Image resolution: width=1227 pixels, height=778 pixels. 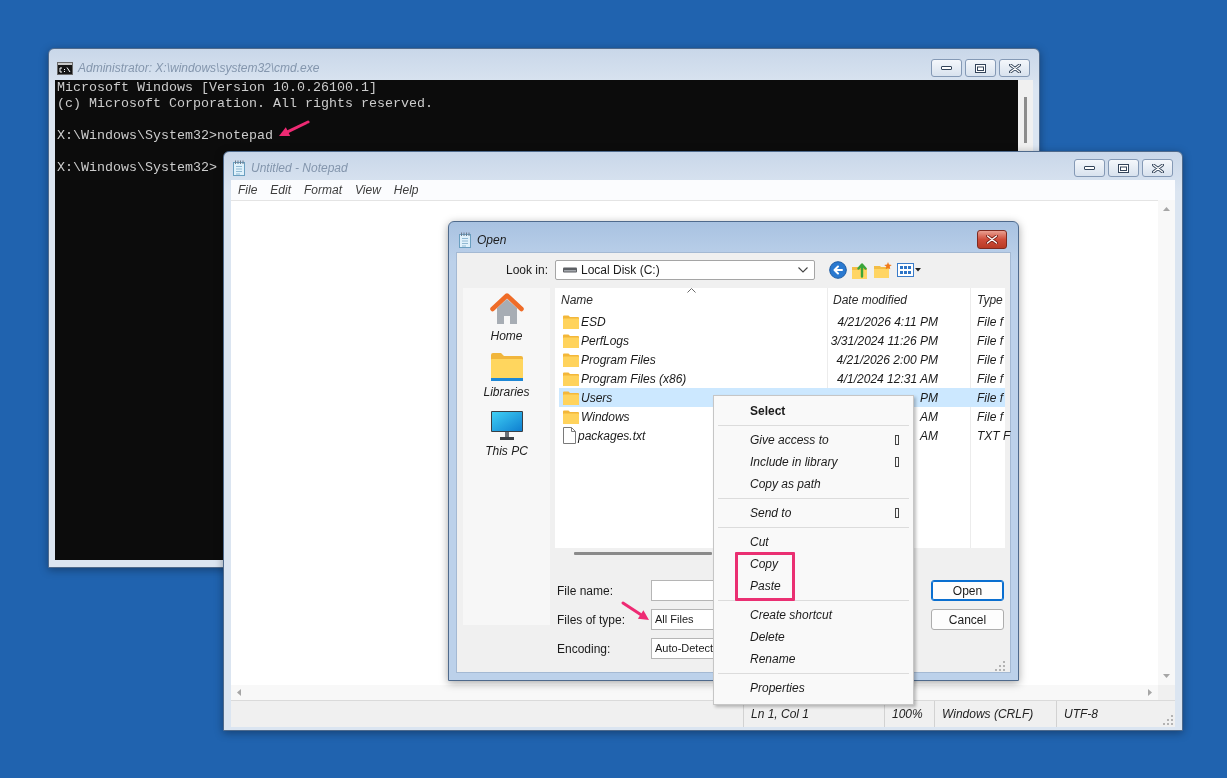 I want to click on places-item: Libraries, so click(x=506, y=376).